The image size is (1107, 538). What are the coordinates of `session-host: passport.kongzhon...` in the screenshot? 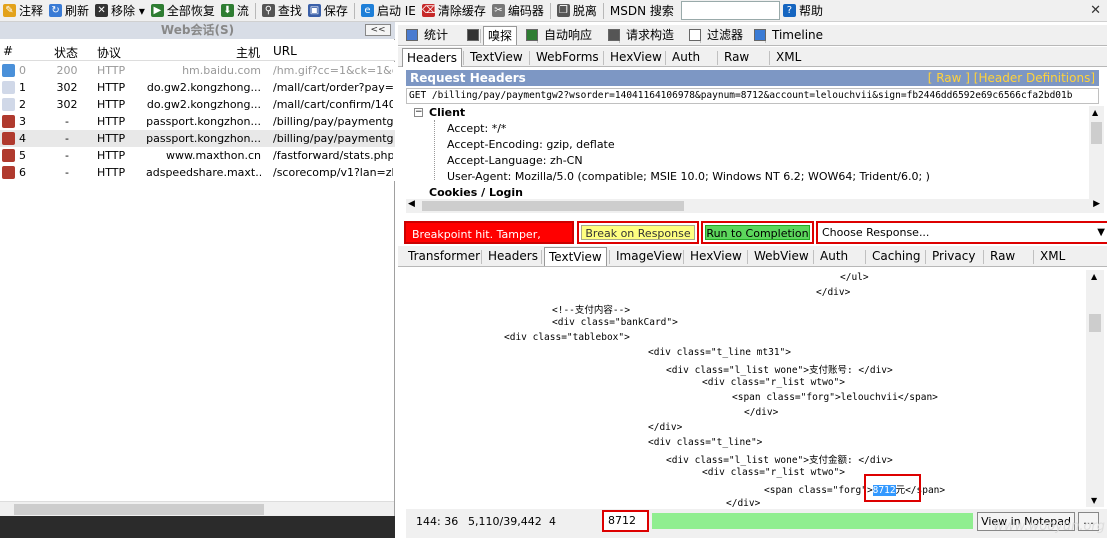 It's located at (203, 121).